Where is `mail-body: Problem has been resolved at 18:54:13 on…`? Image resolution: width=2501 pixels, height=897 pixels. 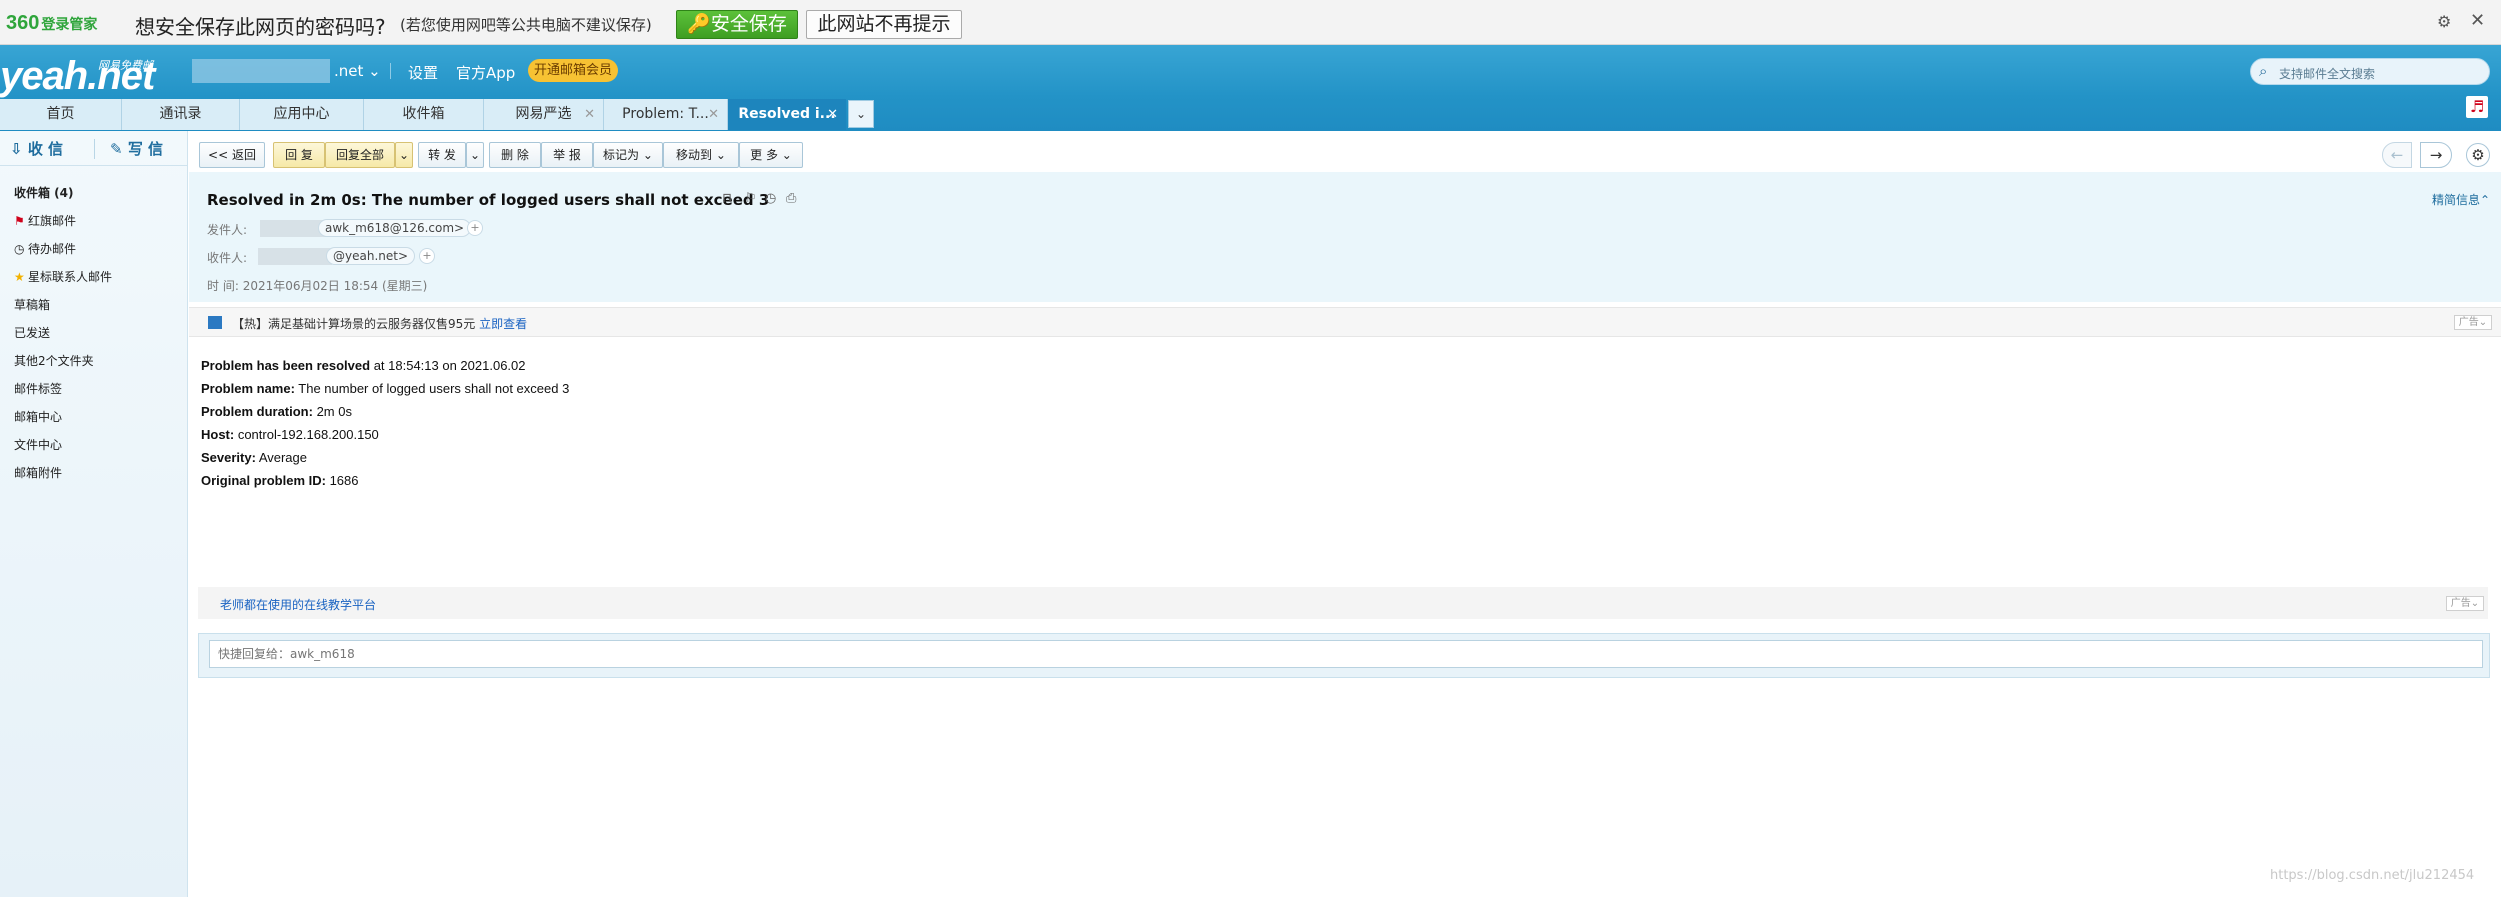 mail-body: Problem has been resolved at 18:54:13 on… is located at coordinates (385, 423).